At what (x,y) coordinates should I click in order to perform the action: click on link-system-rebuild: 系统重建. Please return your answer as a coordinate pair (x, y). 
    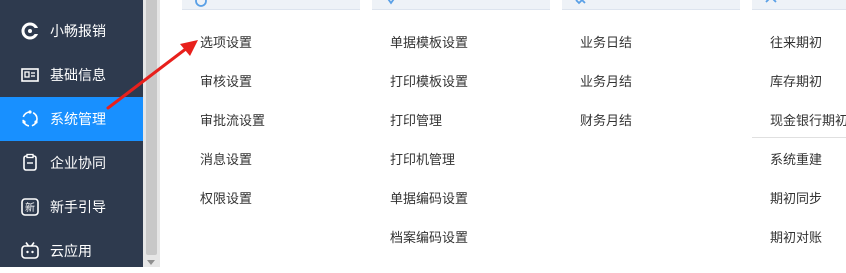
    Looking at the image, I should click on (796, 158).